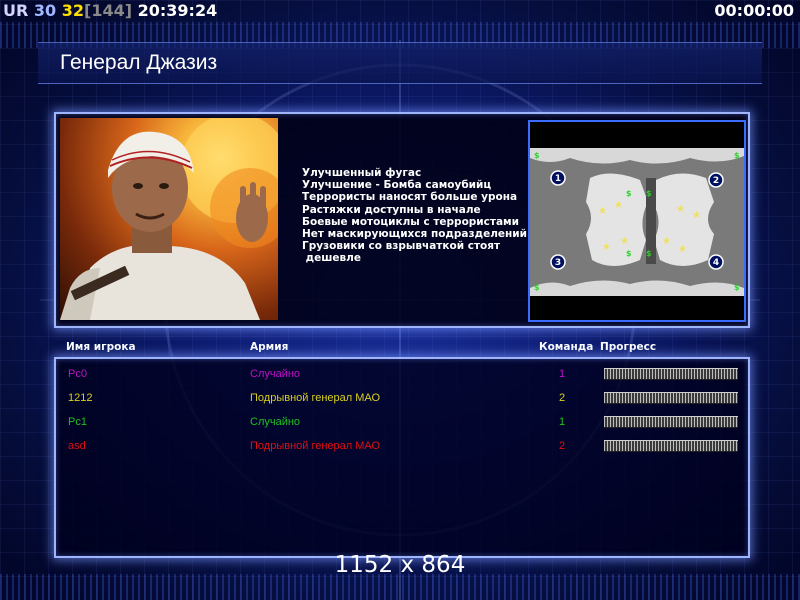 The width and height of the screenshot is (800, 600). Describe the element at coordinates (402, 423) in the screenshot. I see `table-row: Pc1 Случайно 1` at that location.